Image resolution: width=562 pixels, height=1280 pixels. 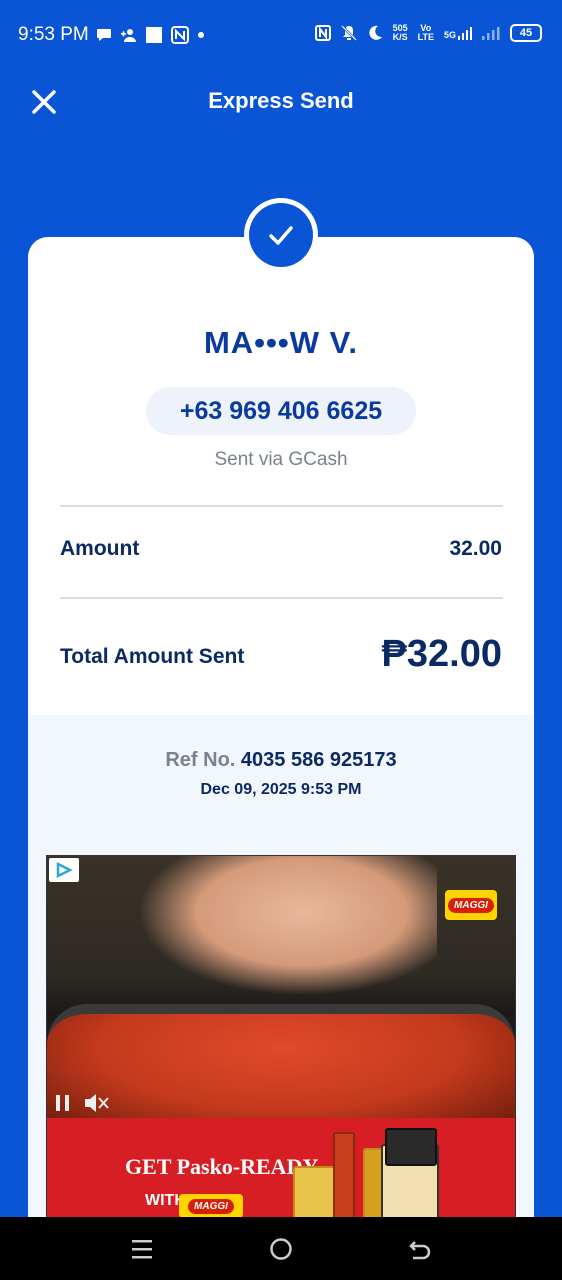 What do you see at coordinates (400, 32) in the screenshot?
I see `net-speed: 505 K/S` at bounding box center [400, 32].